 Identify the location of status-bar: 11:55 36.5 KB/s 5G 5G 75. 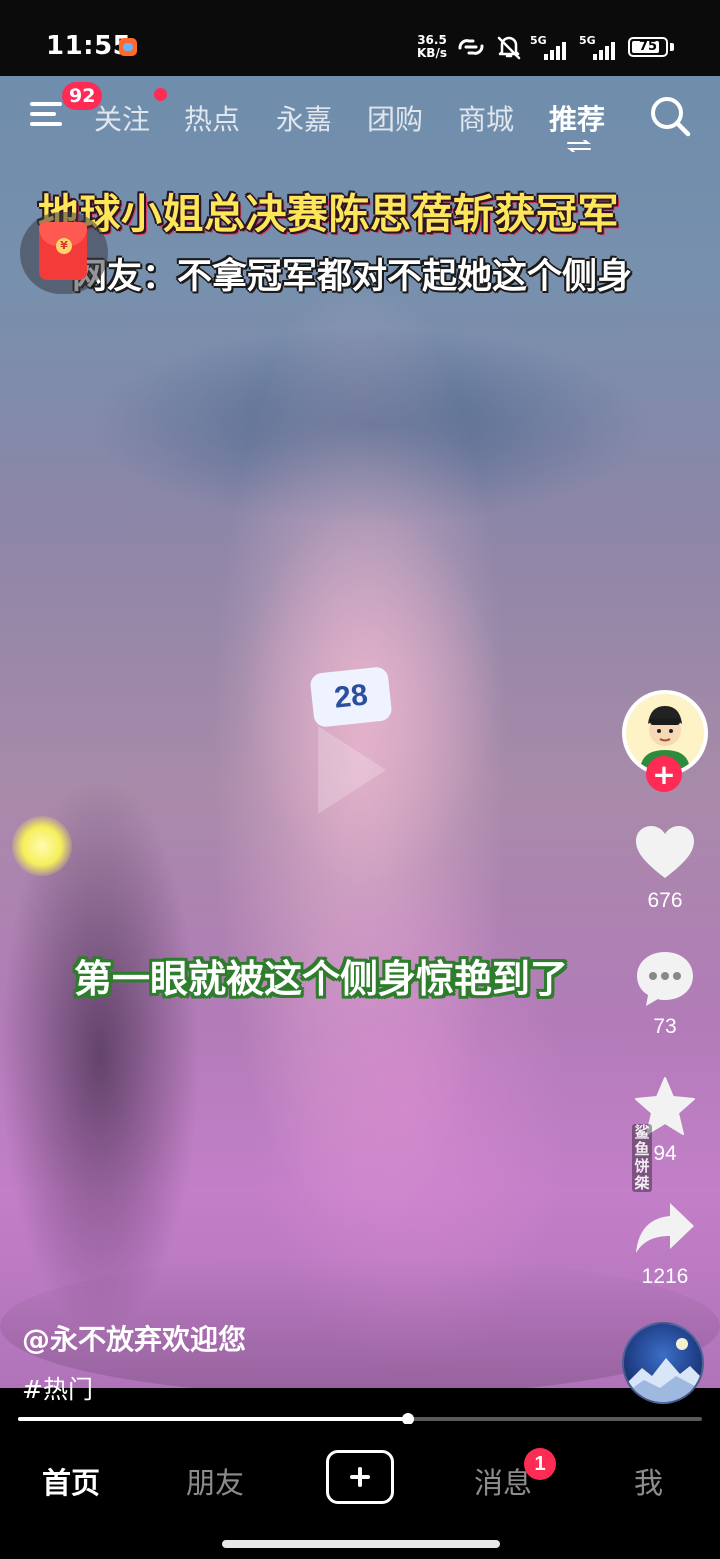
(360, 38).